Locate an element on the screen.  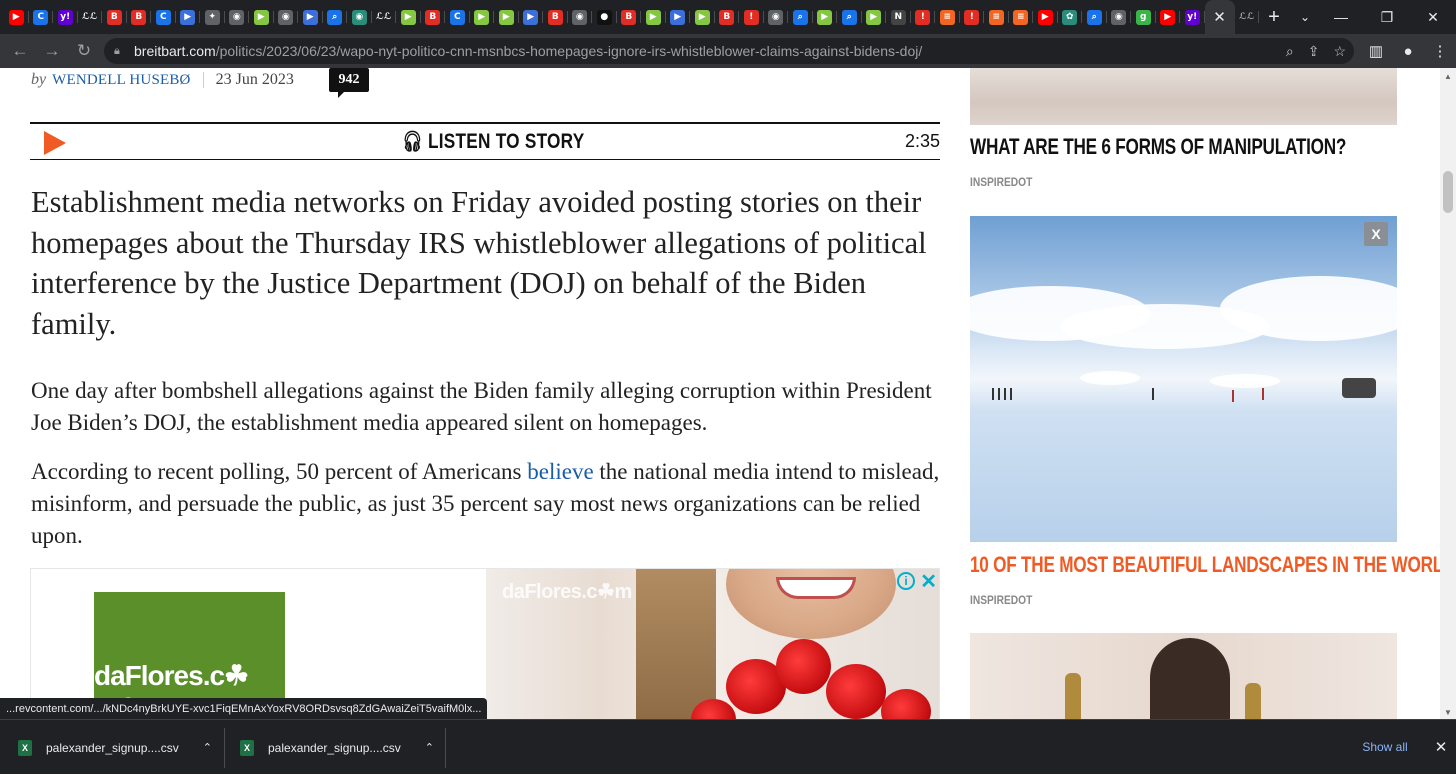
play-icon is located at coordinates (55, 143).